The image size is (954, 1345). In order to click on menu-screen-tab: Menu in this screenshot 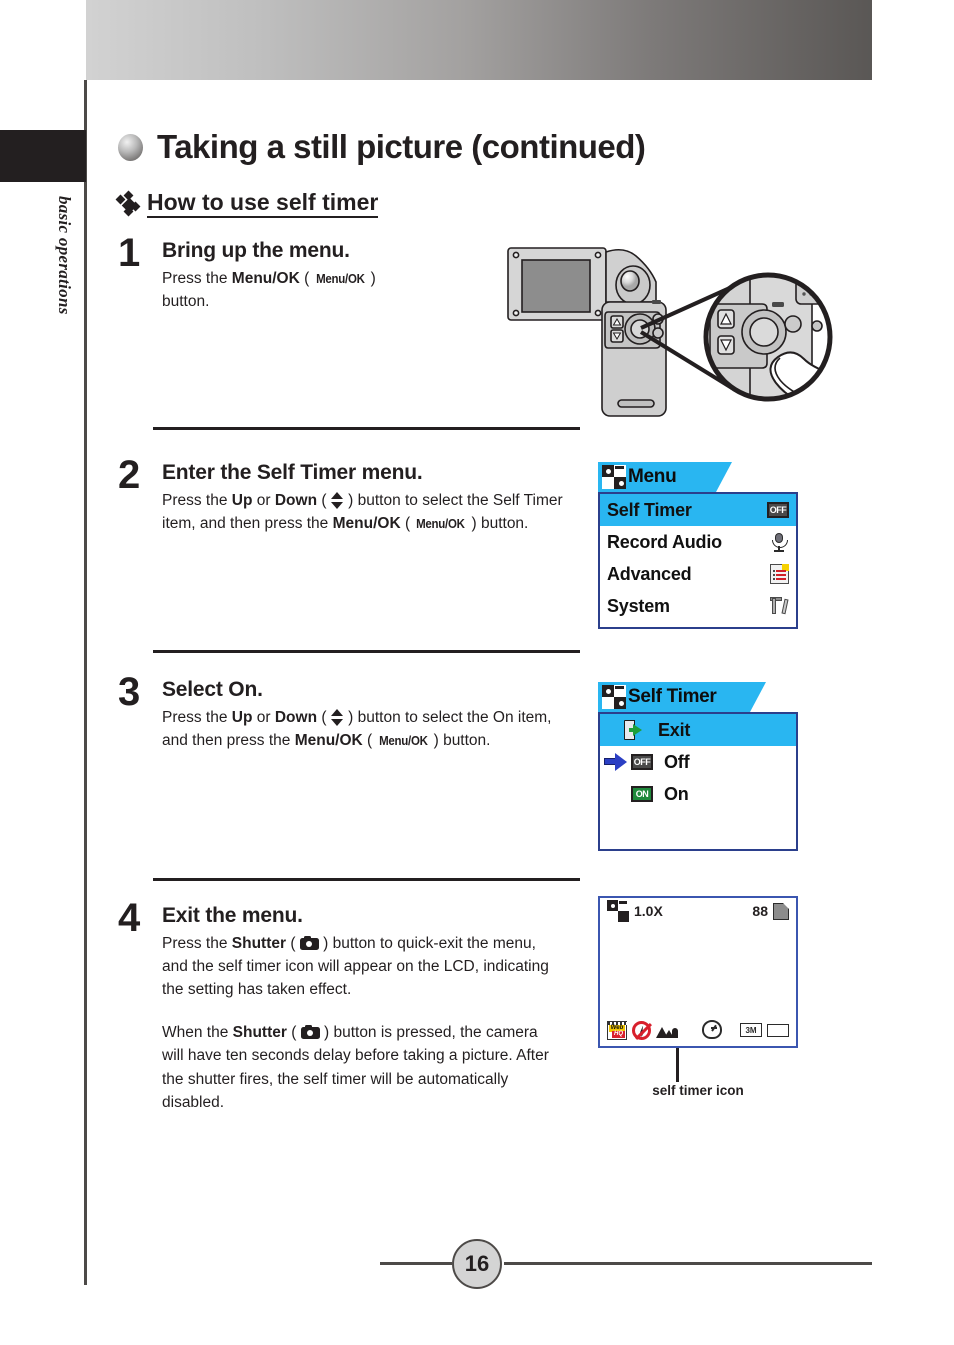, I will do `click(665, 477)`.